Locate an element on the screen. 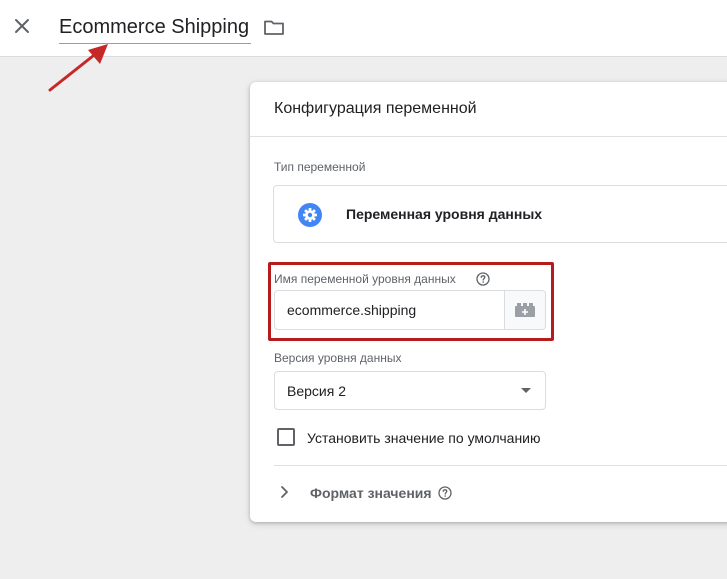 Image resolution: width=727 pixels, height=579 pixels. variable-name-label: Имя переменной уровня данных is located at coordinates (365, 279).